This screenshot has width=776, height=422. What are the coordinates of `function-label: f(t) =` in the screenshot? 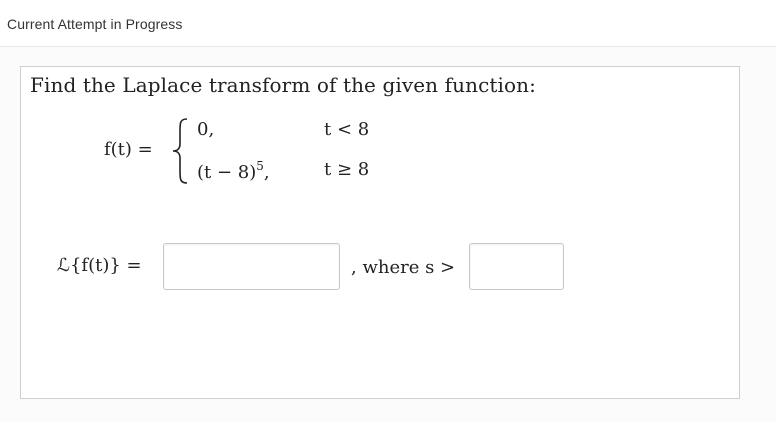 It's located at (128, 149).